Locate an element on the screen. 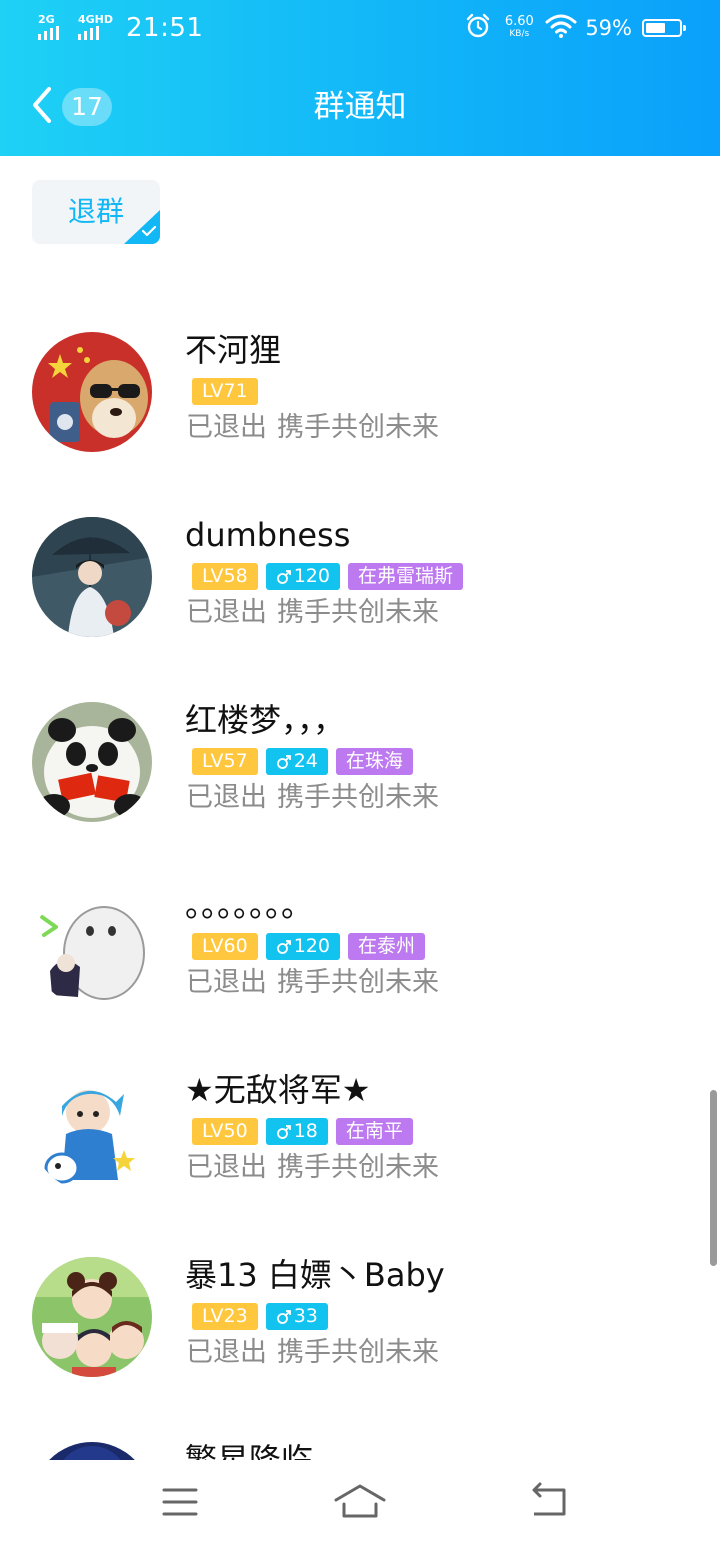  member-name: 暴13 白嫖丶Baby is located at coordinates (315, 1275).